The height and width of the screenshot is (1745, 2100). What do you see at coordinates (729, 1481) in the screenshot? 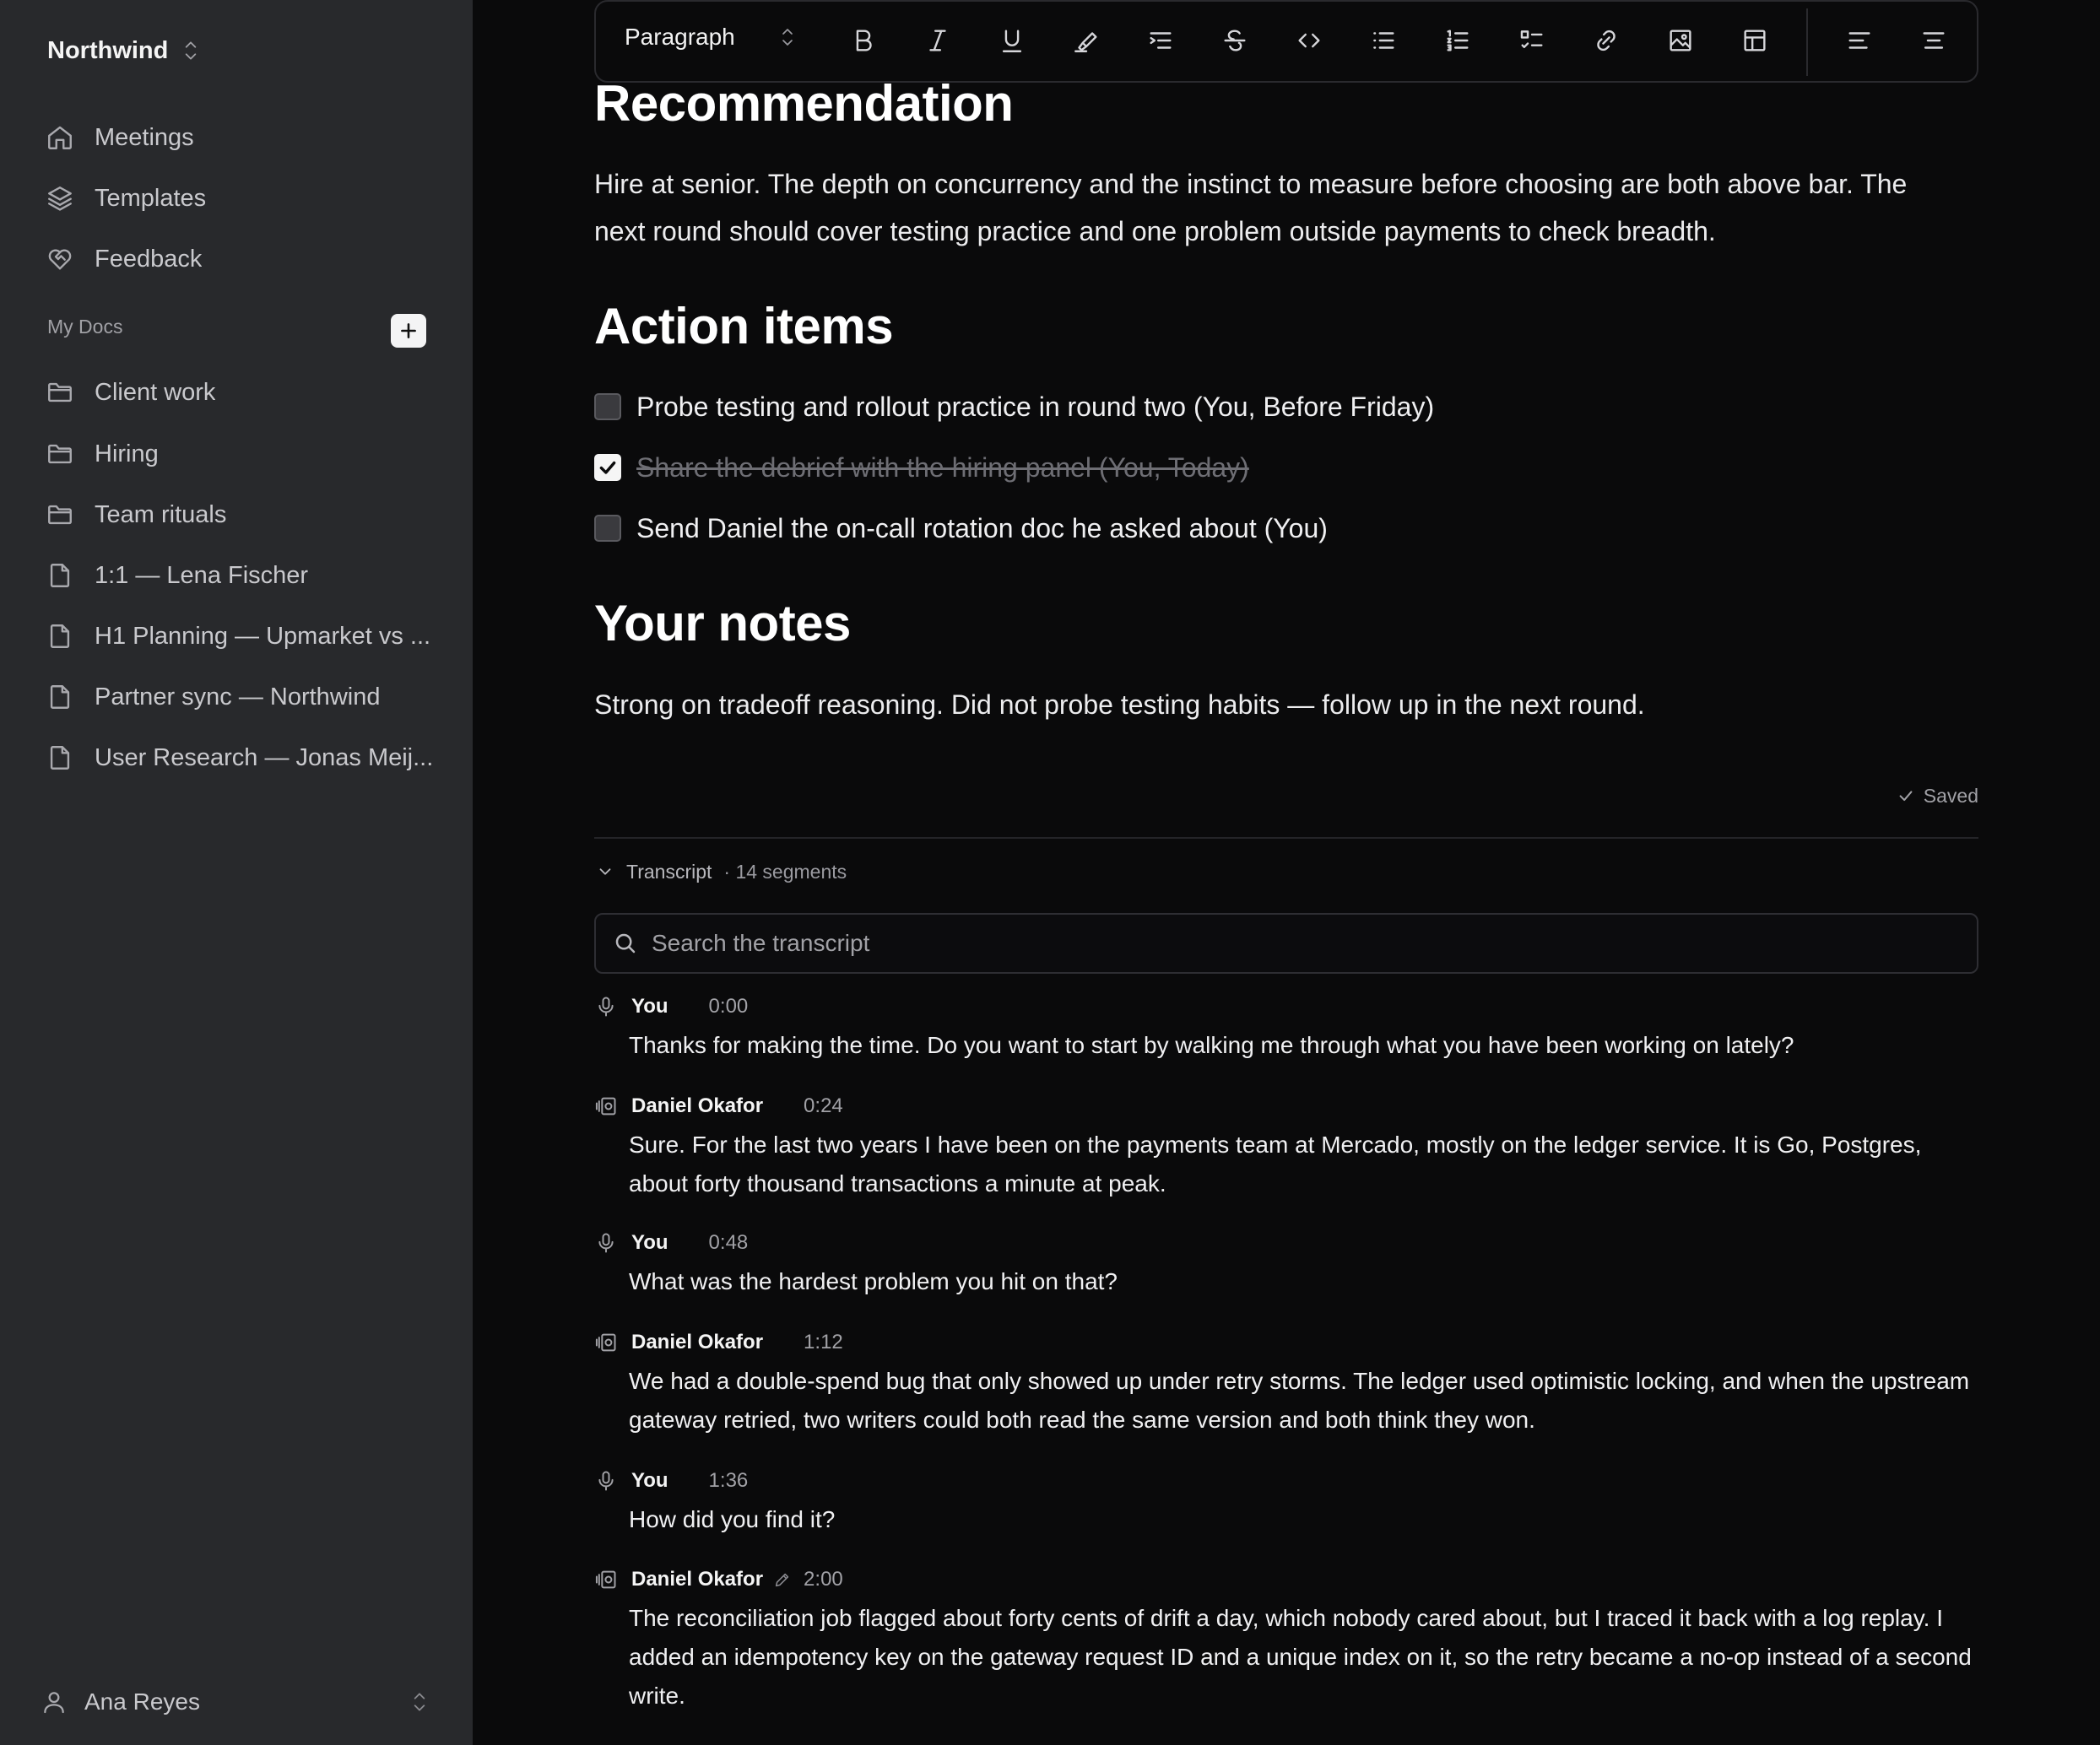
I see `timestamp: 1:36` at bounding box center [729, 1481].